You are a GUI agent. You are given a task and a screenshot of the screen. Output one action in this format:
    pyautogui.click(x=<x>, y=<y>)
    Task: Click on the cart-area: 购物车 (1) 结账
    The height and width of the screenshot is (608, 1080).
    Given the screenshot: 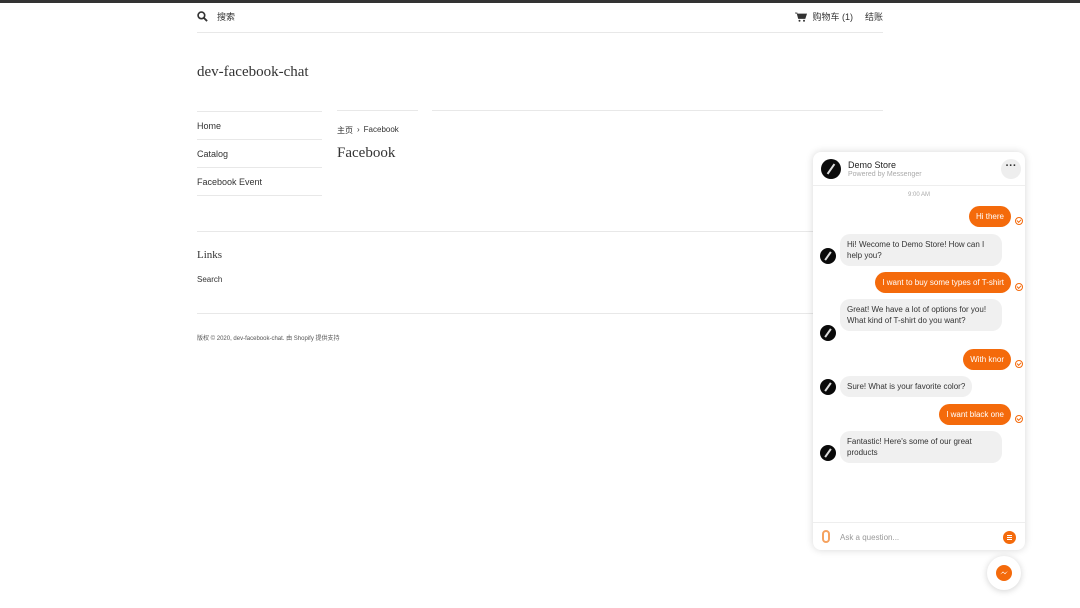 What is the action you would take?
    pyautogui.click(x=839, y=16)
    